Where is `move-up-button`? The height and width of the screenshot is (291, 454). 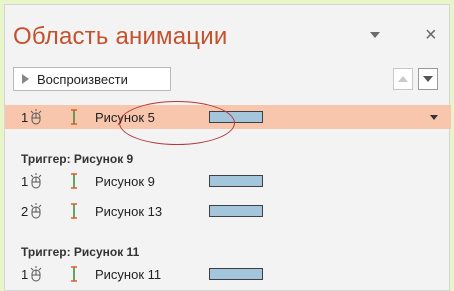 move-up-button is located at coordinates (403, 79).